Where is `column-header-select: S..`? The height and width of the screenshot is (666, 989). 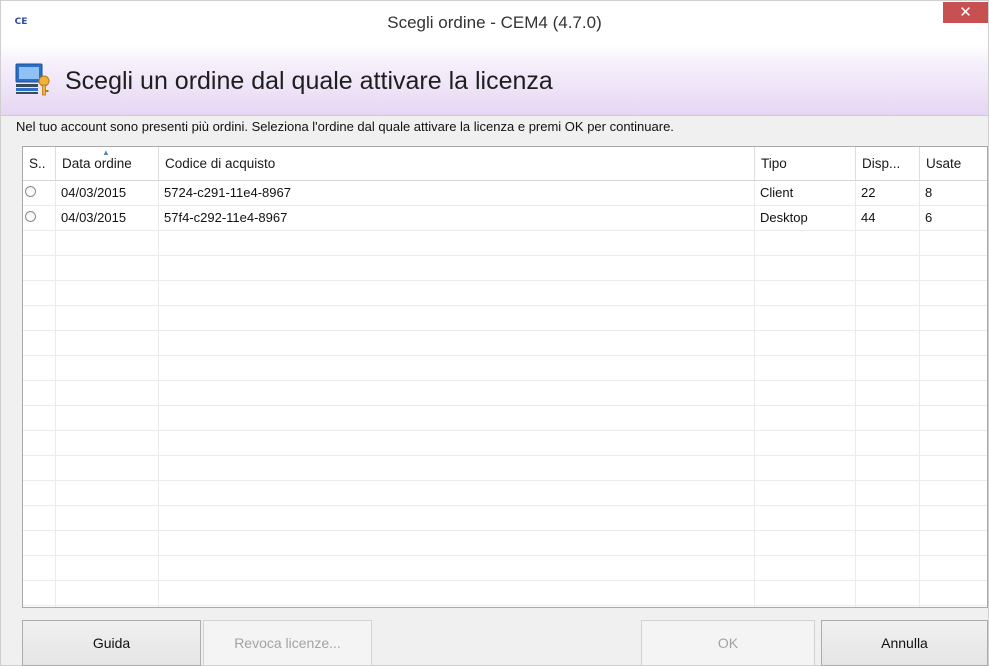
column-header-select: S.. is located at coordinates (39, 163).